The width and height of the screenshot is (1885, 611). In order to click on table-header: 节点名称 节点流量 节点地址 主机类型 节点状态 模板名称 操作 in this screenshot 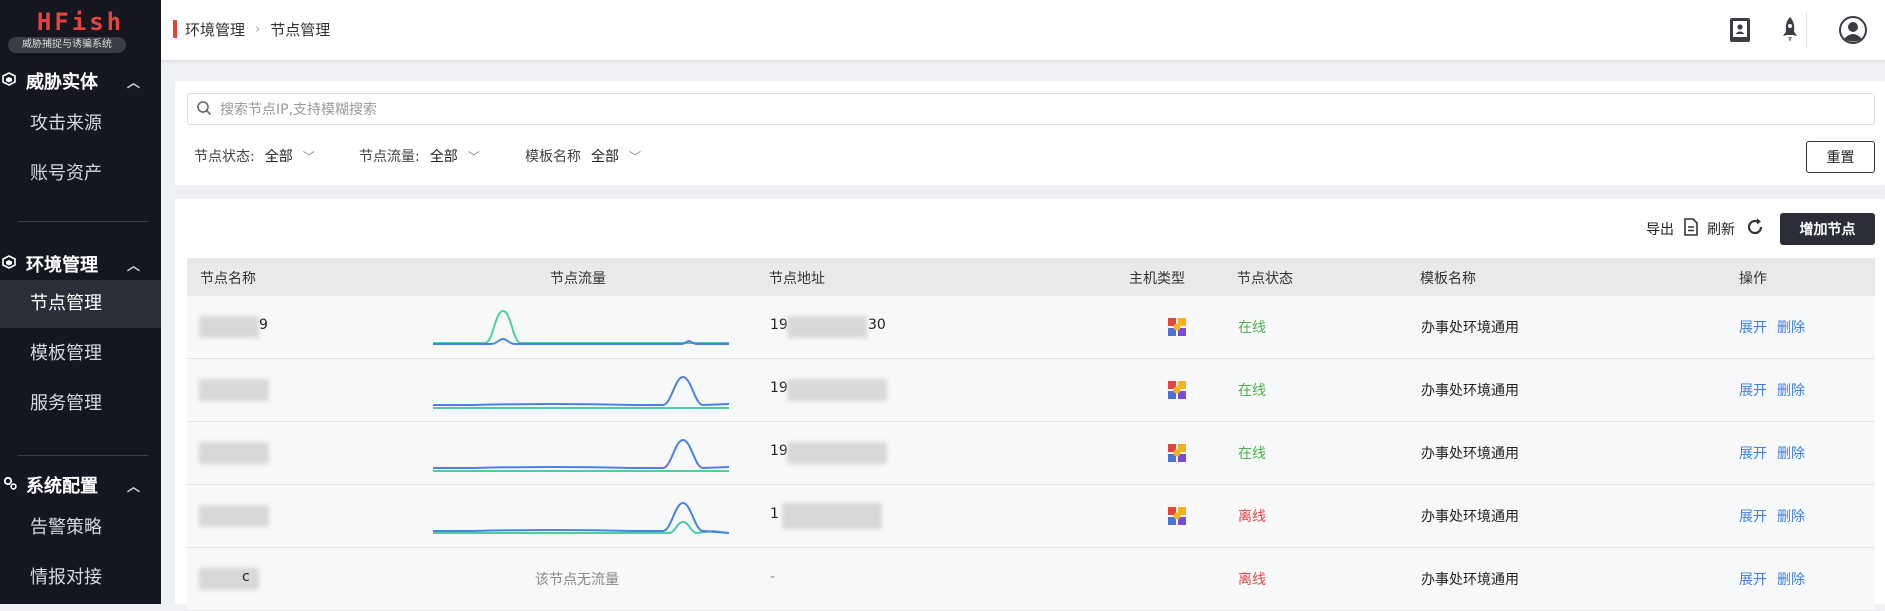, I will do `click(1031, 277)`.